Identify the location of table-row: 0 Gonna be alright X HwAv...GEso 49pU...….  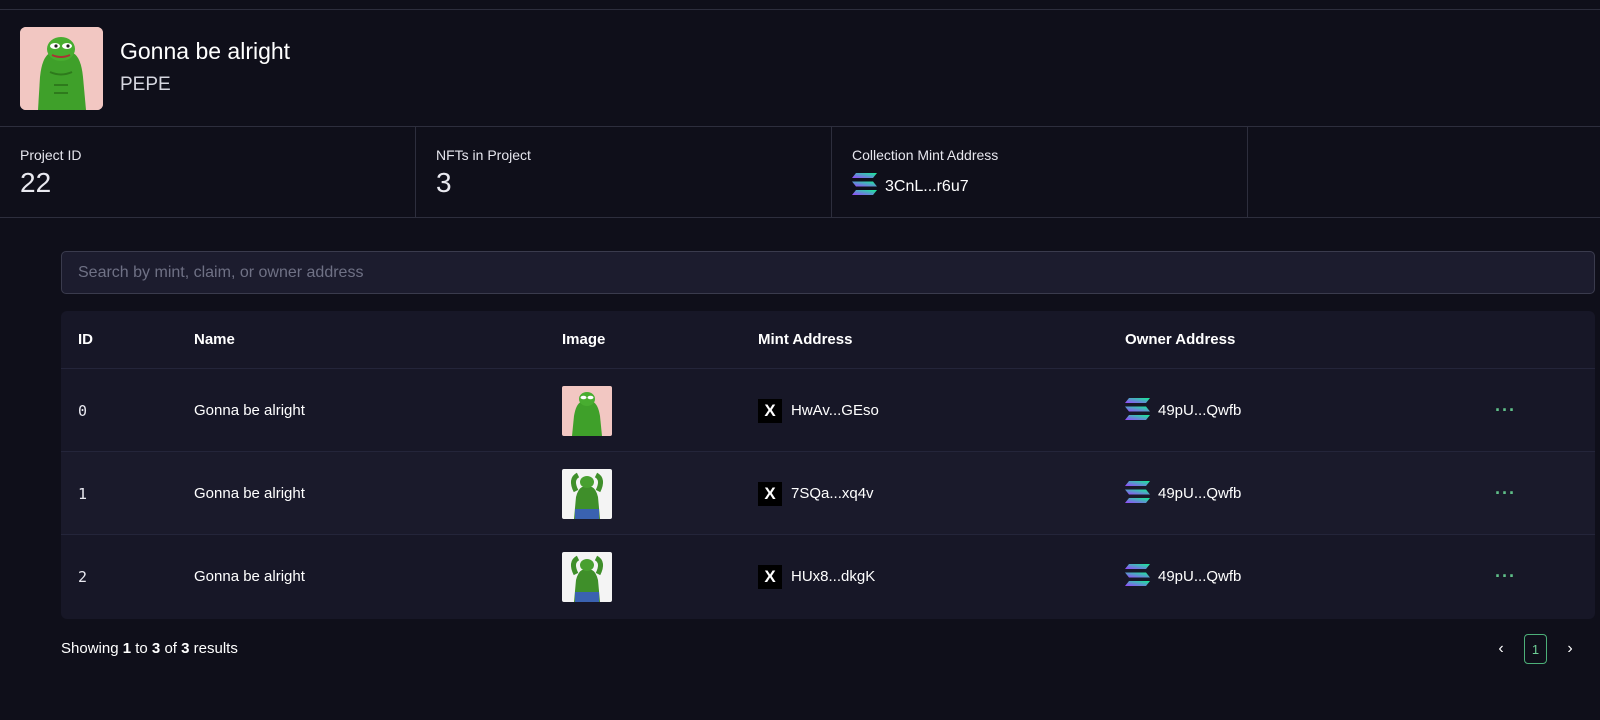
(828, 410).